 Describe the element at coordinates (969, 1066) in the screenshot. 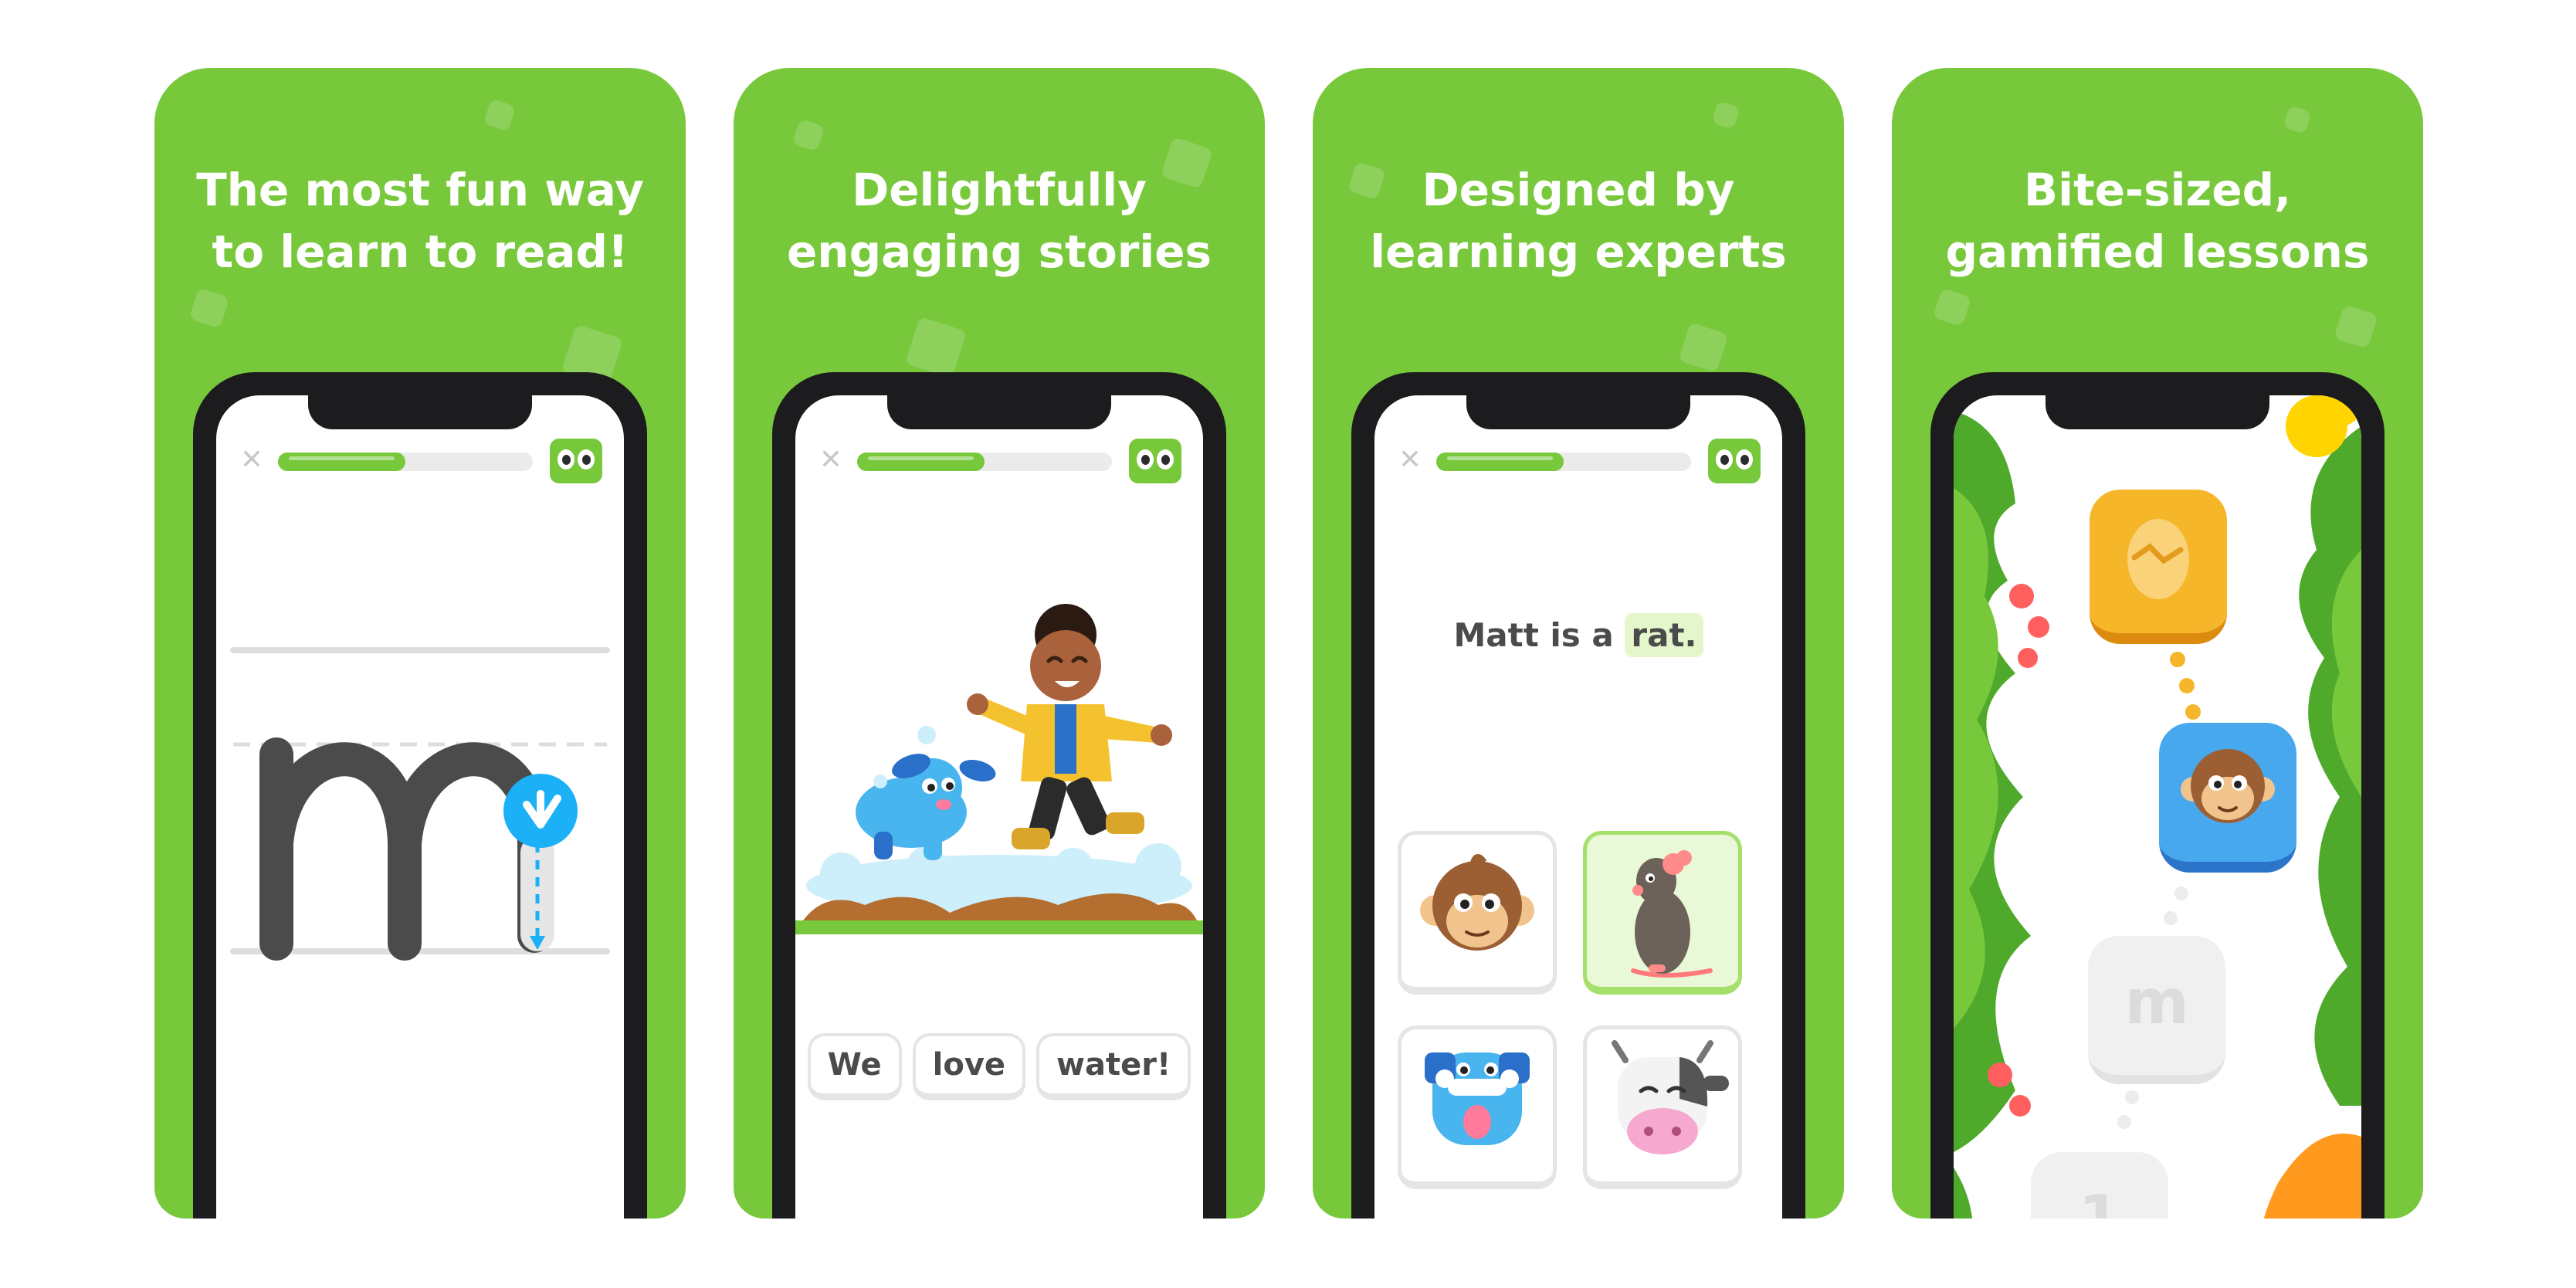

I see `word-tile: love` at that location.